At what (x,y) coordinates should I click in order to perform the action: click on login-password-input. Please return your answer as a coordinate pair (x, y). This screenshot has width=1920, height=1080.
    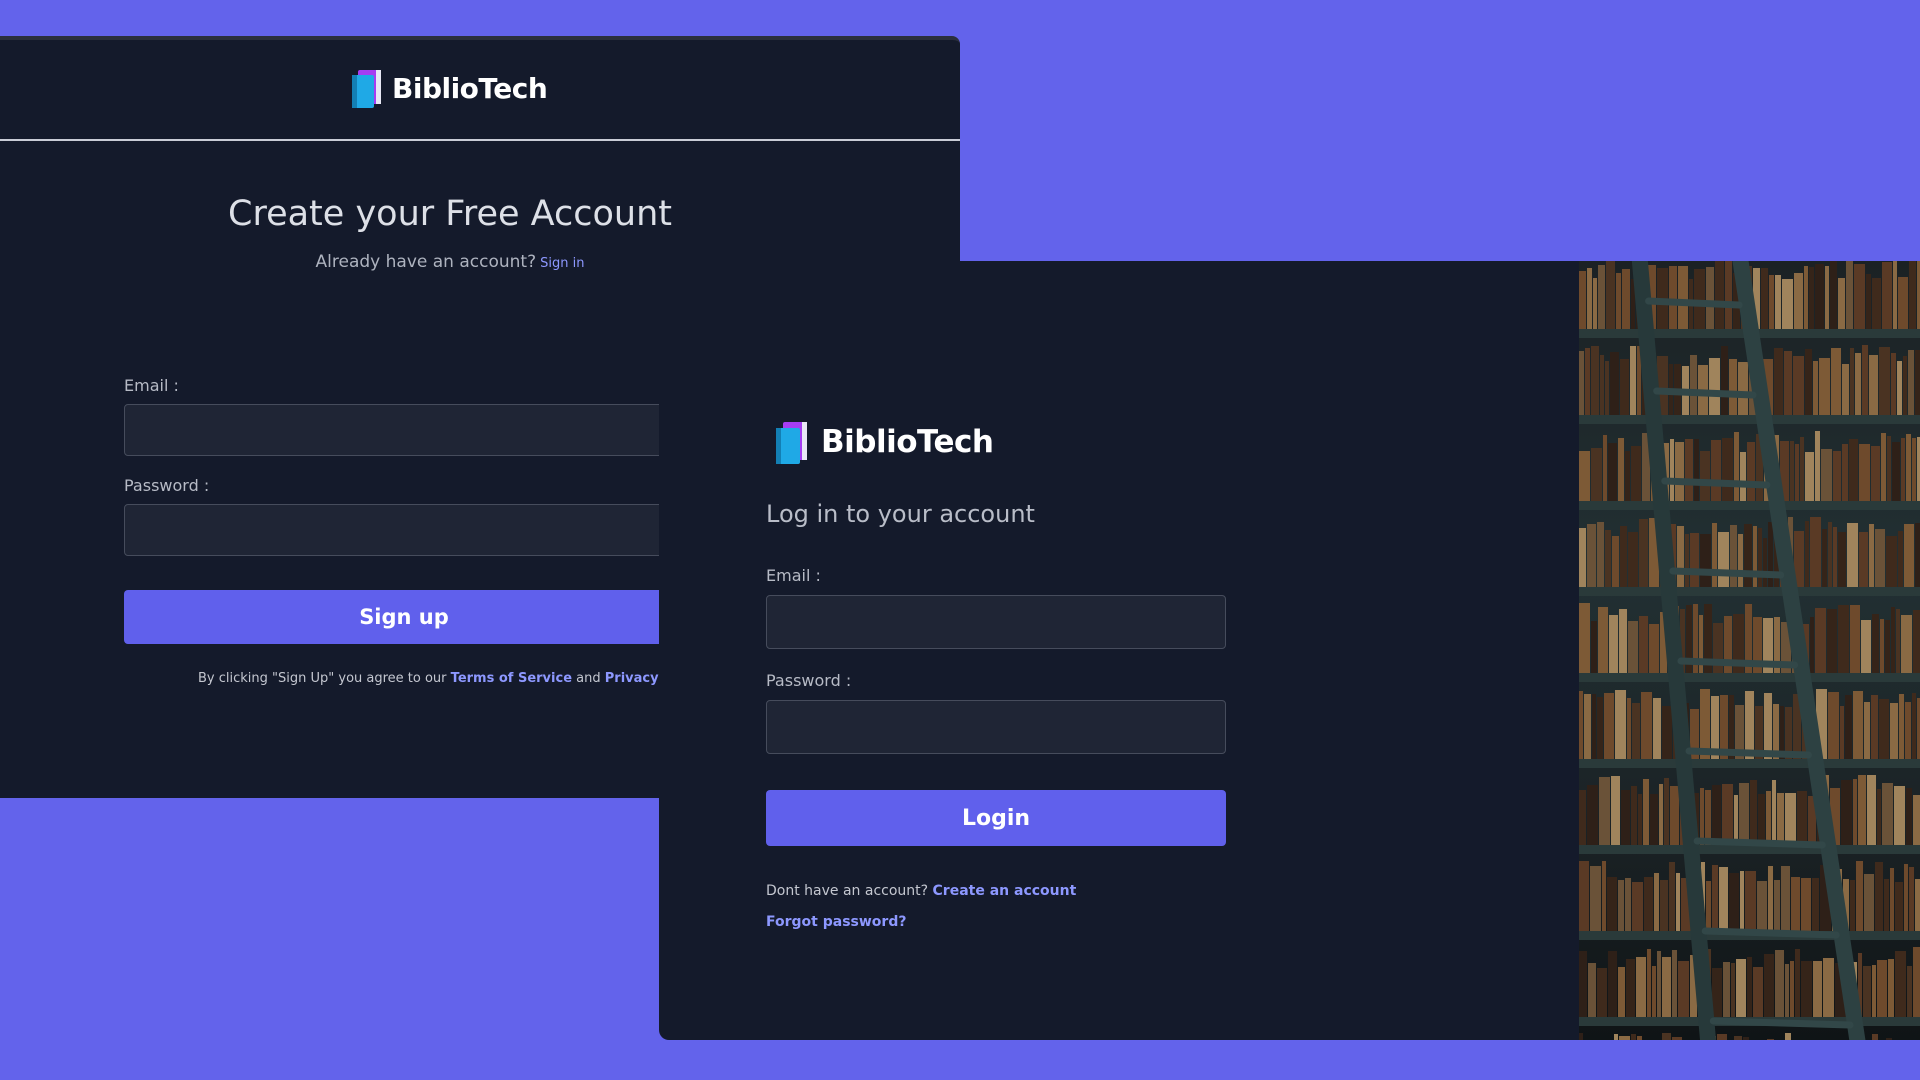
    Looking at the image, I should click on (996, 727).